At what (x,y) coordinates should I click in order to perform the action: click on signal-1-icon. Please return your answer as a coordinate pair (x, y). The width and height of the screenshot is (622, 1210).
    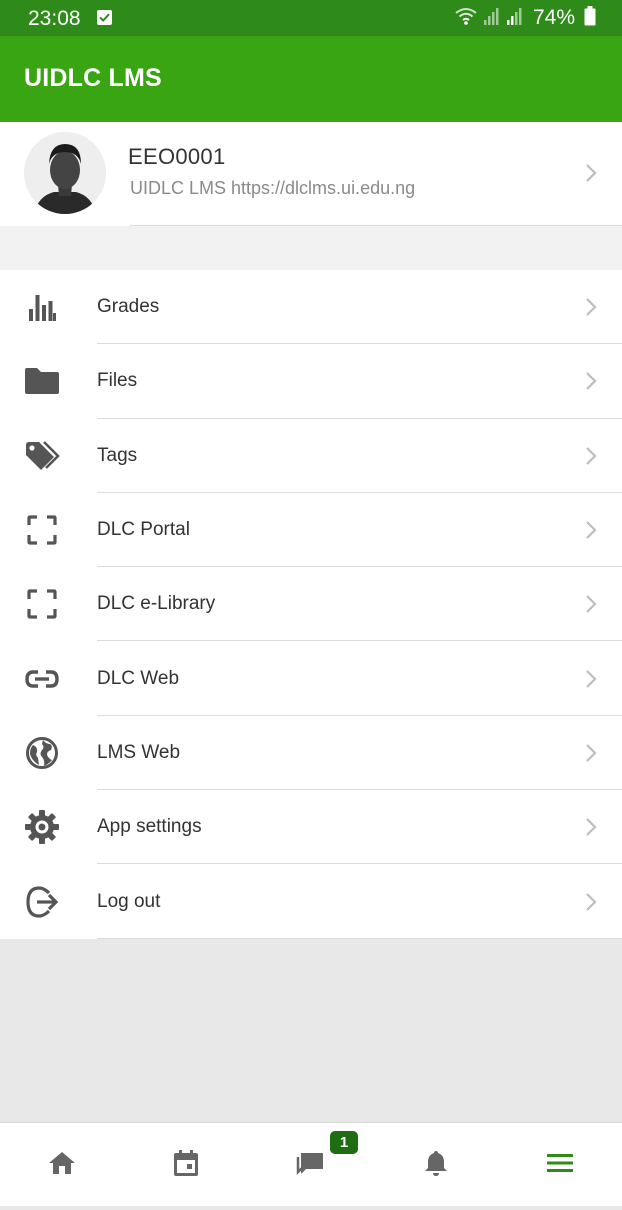
    Looking at the image, I should click on (492, 18).